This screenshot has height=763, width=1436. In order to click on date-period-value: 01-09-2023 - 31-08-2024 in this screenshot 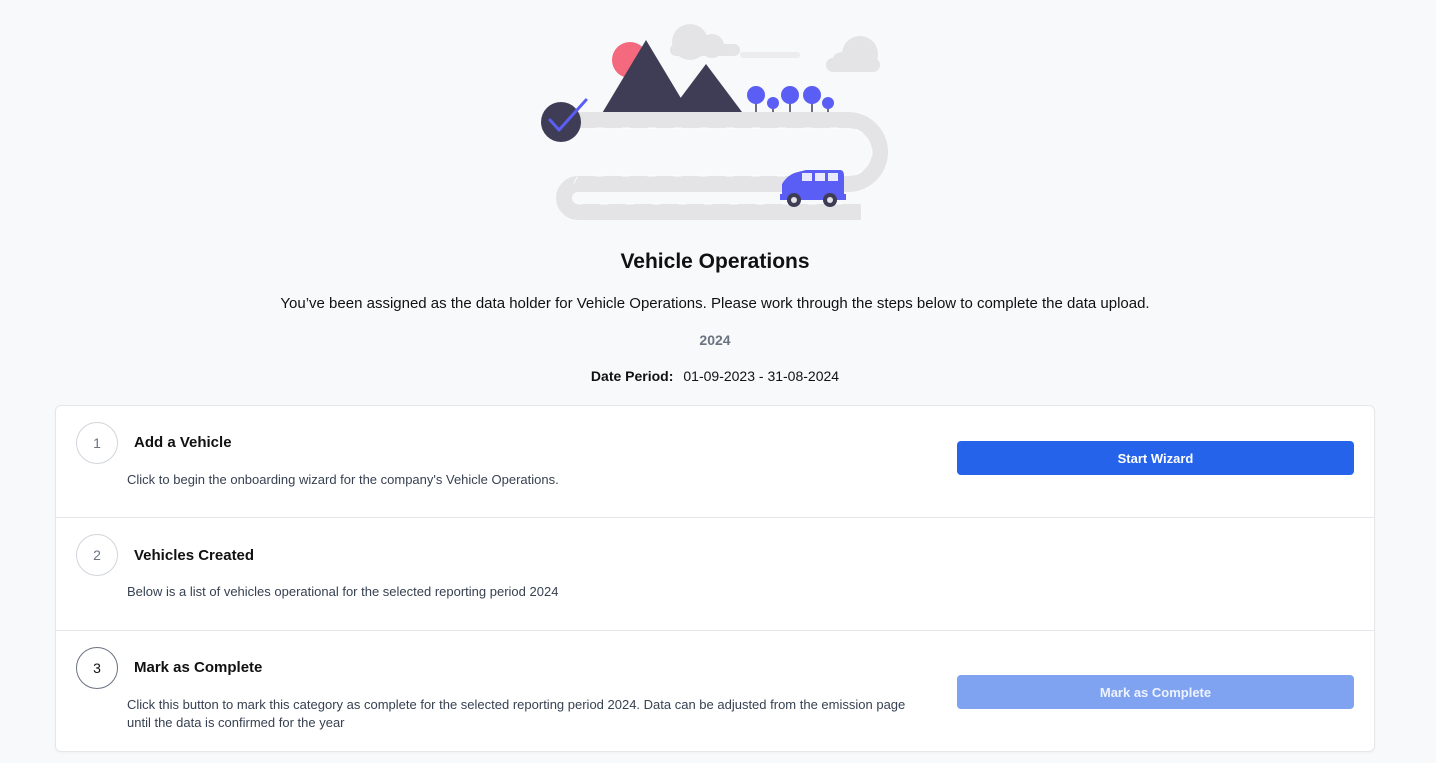, I will do `click(761, 376)`.